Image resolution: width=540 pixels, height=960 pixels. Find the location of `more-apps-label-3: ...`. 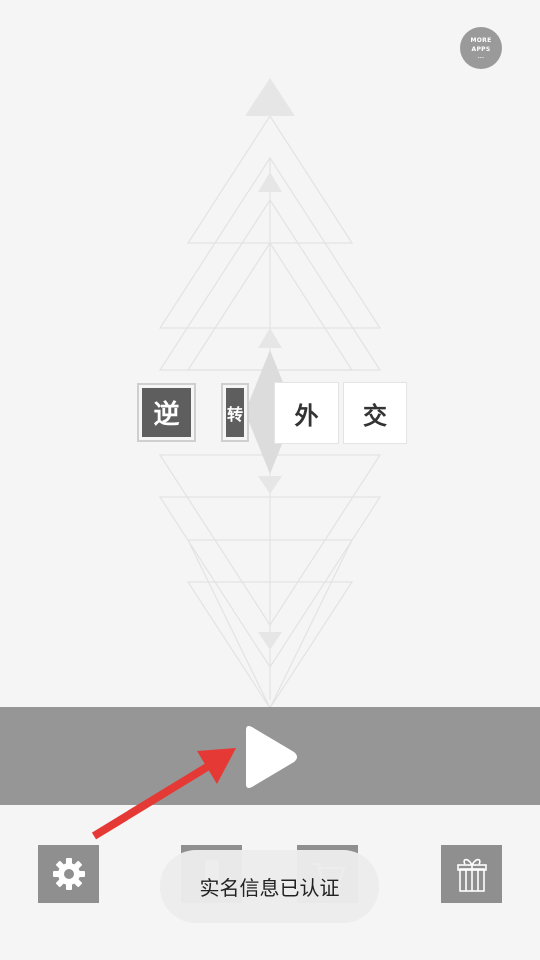

more-apps-label-3: ... is located at coordinates (481, 57).